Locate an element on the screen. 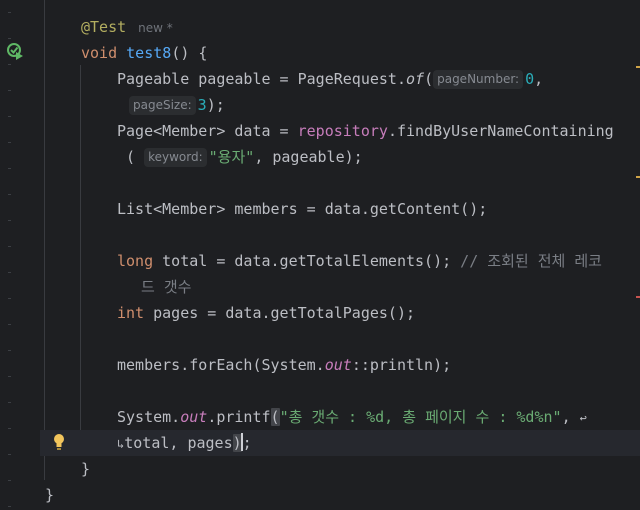  code-text: total, pages is located at coordinates (178, 443).